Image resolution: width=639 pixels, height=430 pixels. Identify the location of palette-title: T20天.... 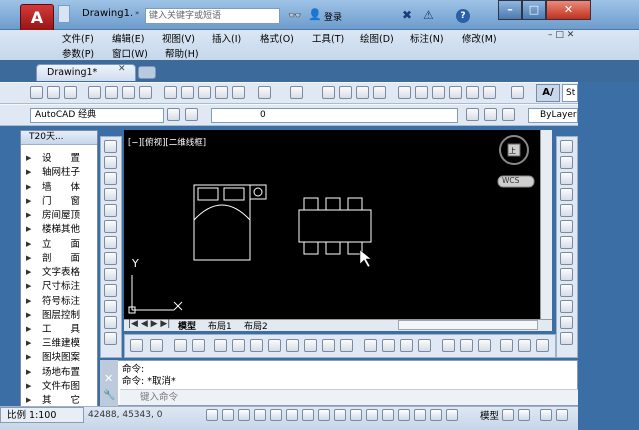
(59, 138).